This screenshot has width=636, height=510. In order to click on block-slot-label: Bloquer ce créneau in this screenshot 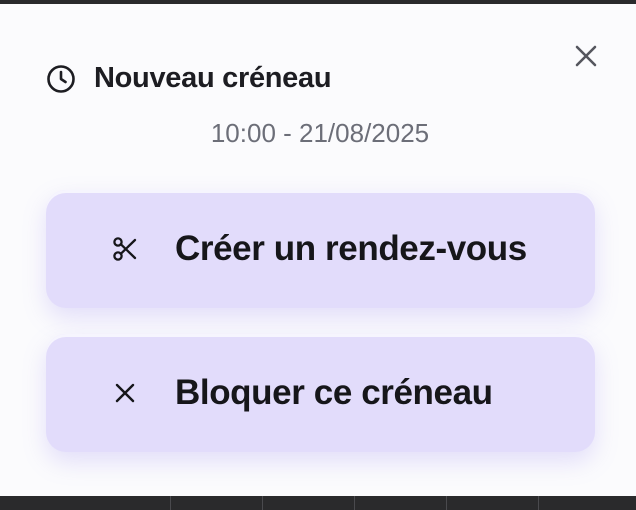, I will do `click(334, 392)`.